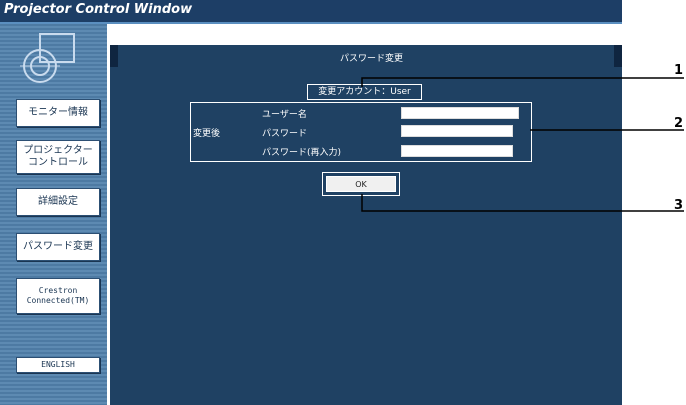 The image size is (686, 405). Describe the element at coordinates (679, 70) in the screenshot. I see `callout-1: 1` at that location.